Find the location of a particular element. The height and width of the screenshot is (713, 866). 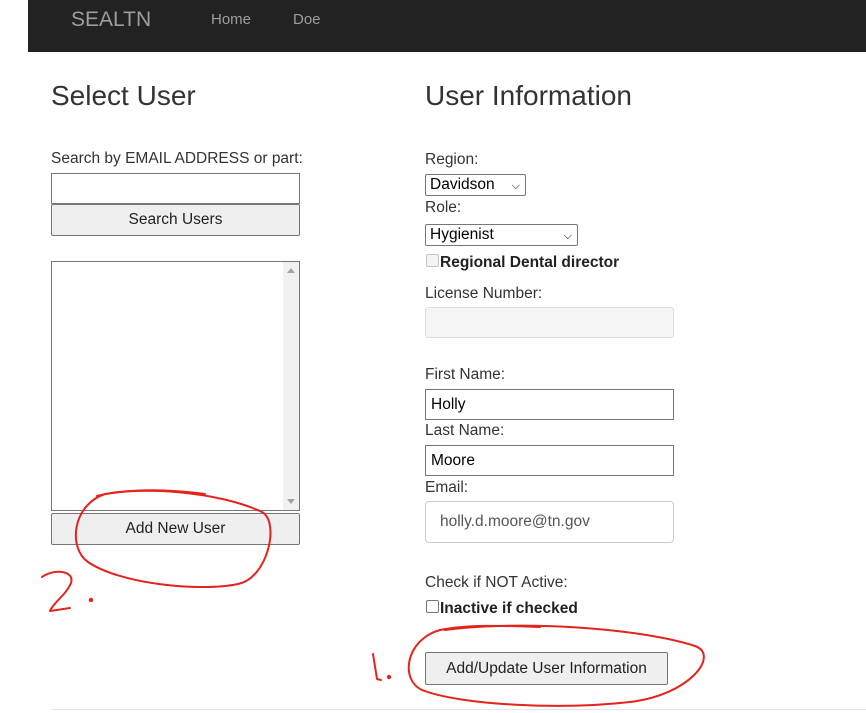

nav-link-home: Home is located at coordinates (231, 19).